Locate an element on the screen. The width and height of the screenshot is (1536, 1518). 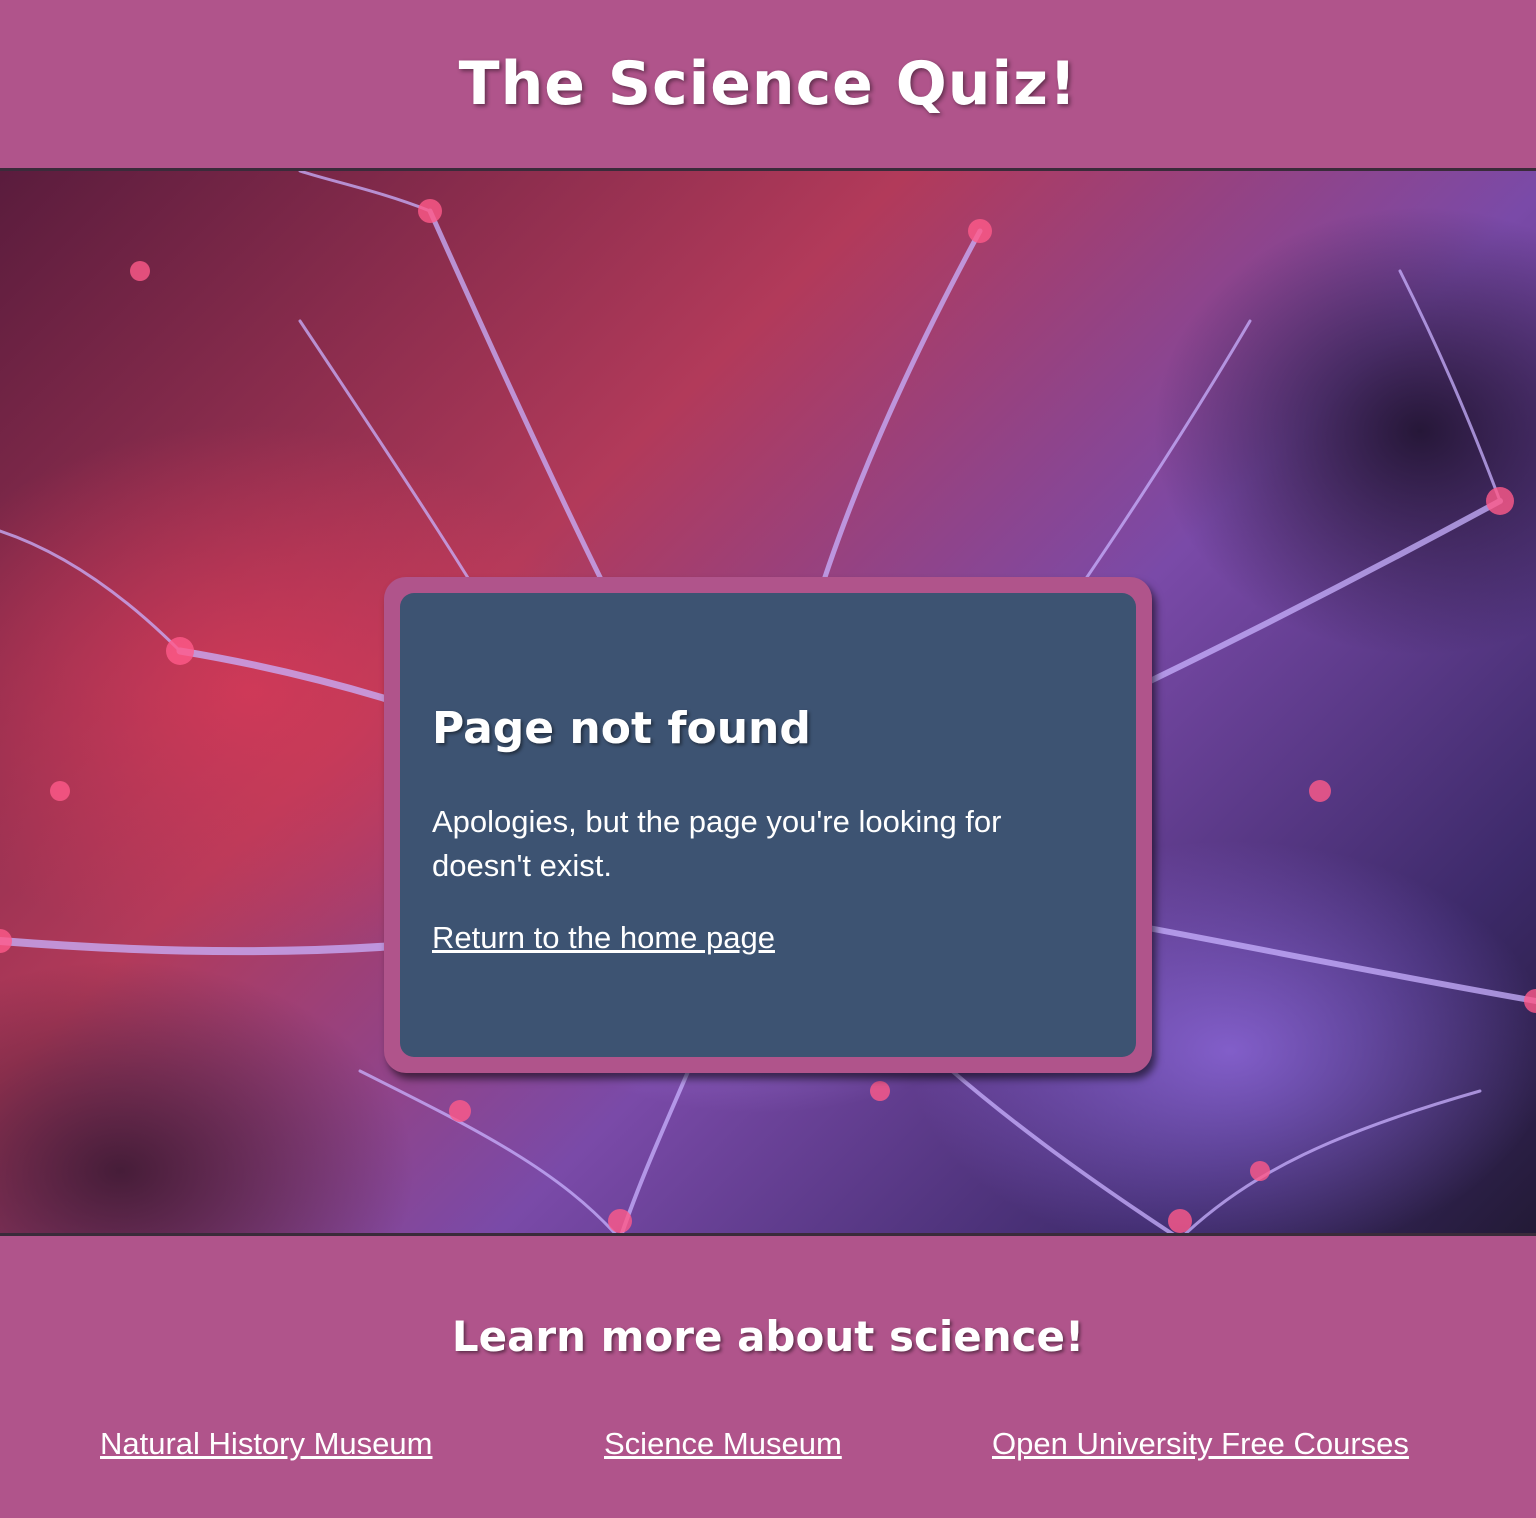
science-museum-link: Science Museum is located at coordinates (723, 1444).